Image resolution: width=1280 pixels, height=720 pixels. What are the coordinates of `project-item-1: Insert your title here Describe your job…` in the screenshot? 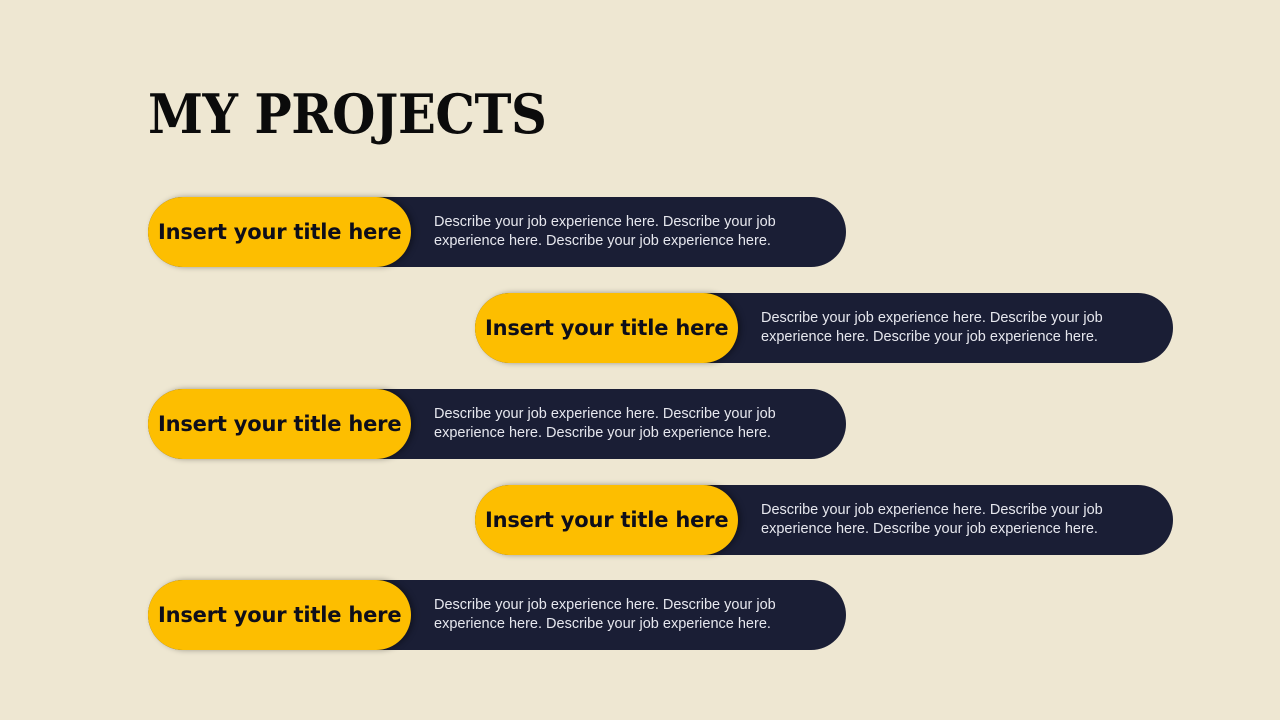 It's located at (497, 232).